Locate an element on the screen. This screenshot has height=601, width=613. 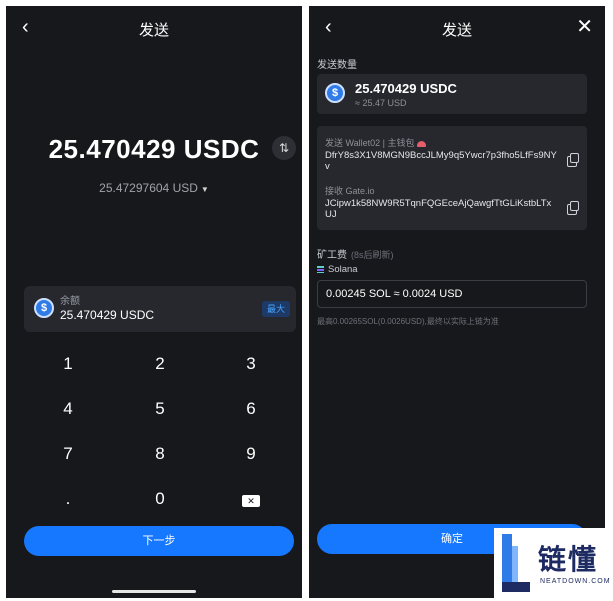
send-amount-fiat: ≈ 25.47 USD is located at coordinates (381, 103).